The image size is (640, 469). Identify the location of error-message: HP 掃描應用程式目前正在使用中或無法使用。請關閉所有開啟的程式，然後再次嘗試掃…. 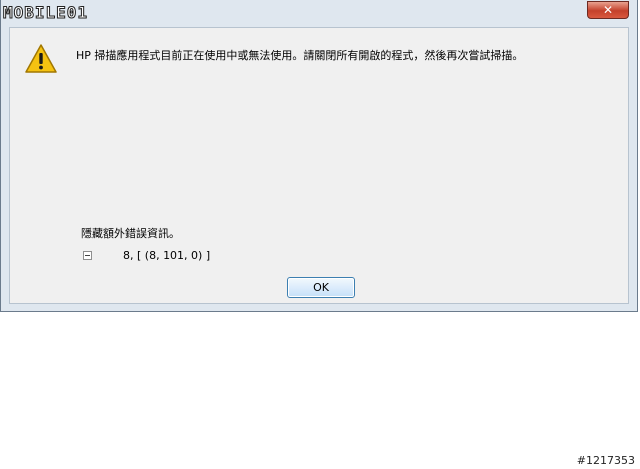
(300, 55).